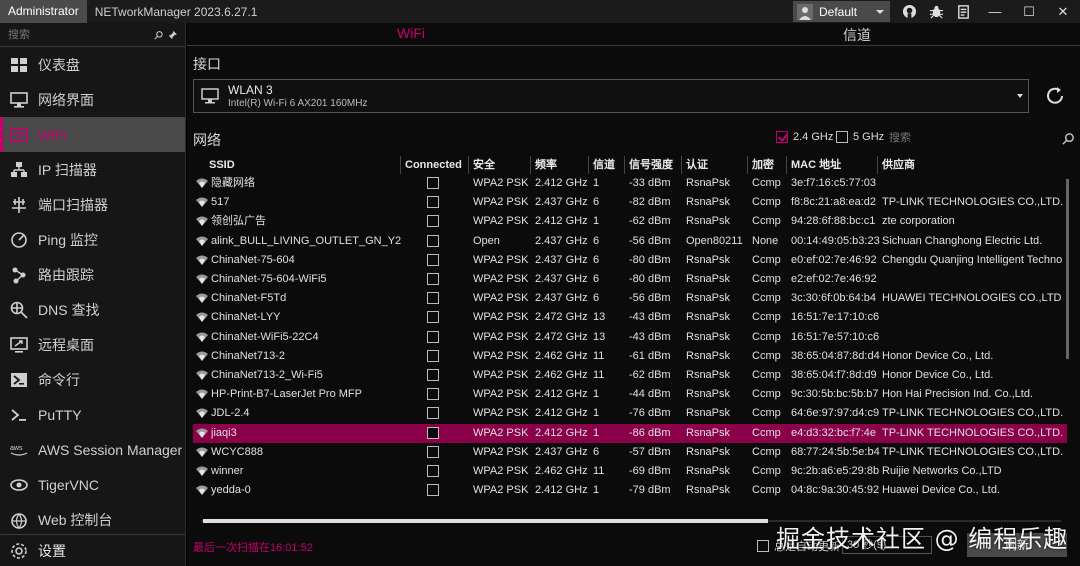  I want to click on interface-select: WLAN 3 Intel(R) Wi-Fi 6 AX201 160MHz, so click(611, 96).